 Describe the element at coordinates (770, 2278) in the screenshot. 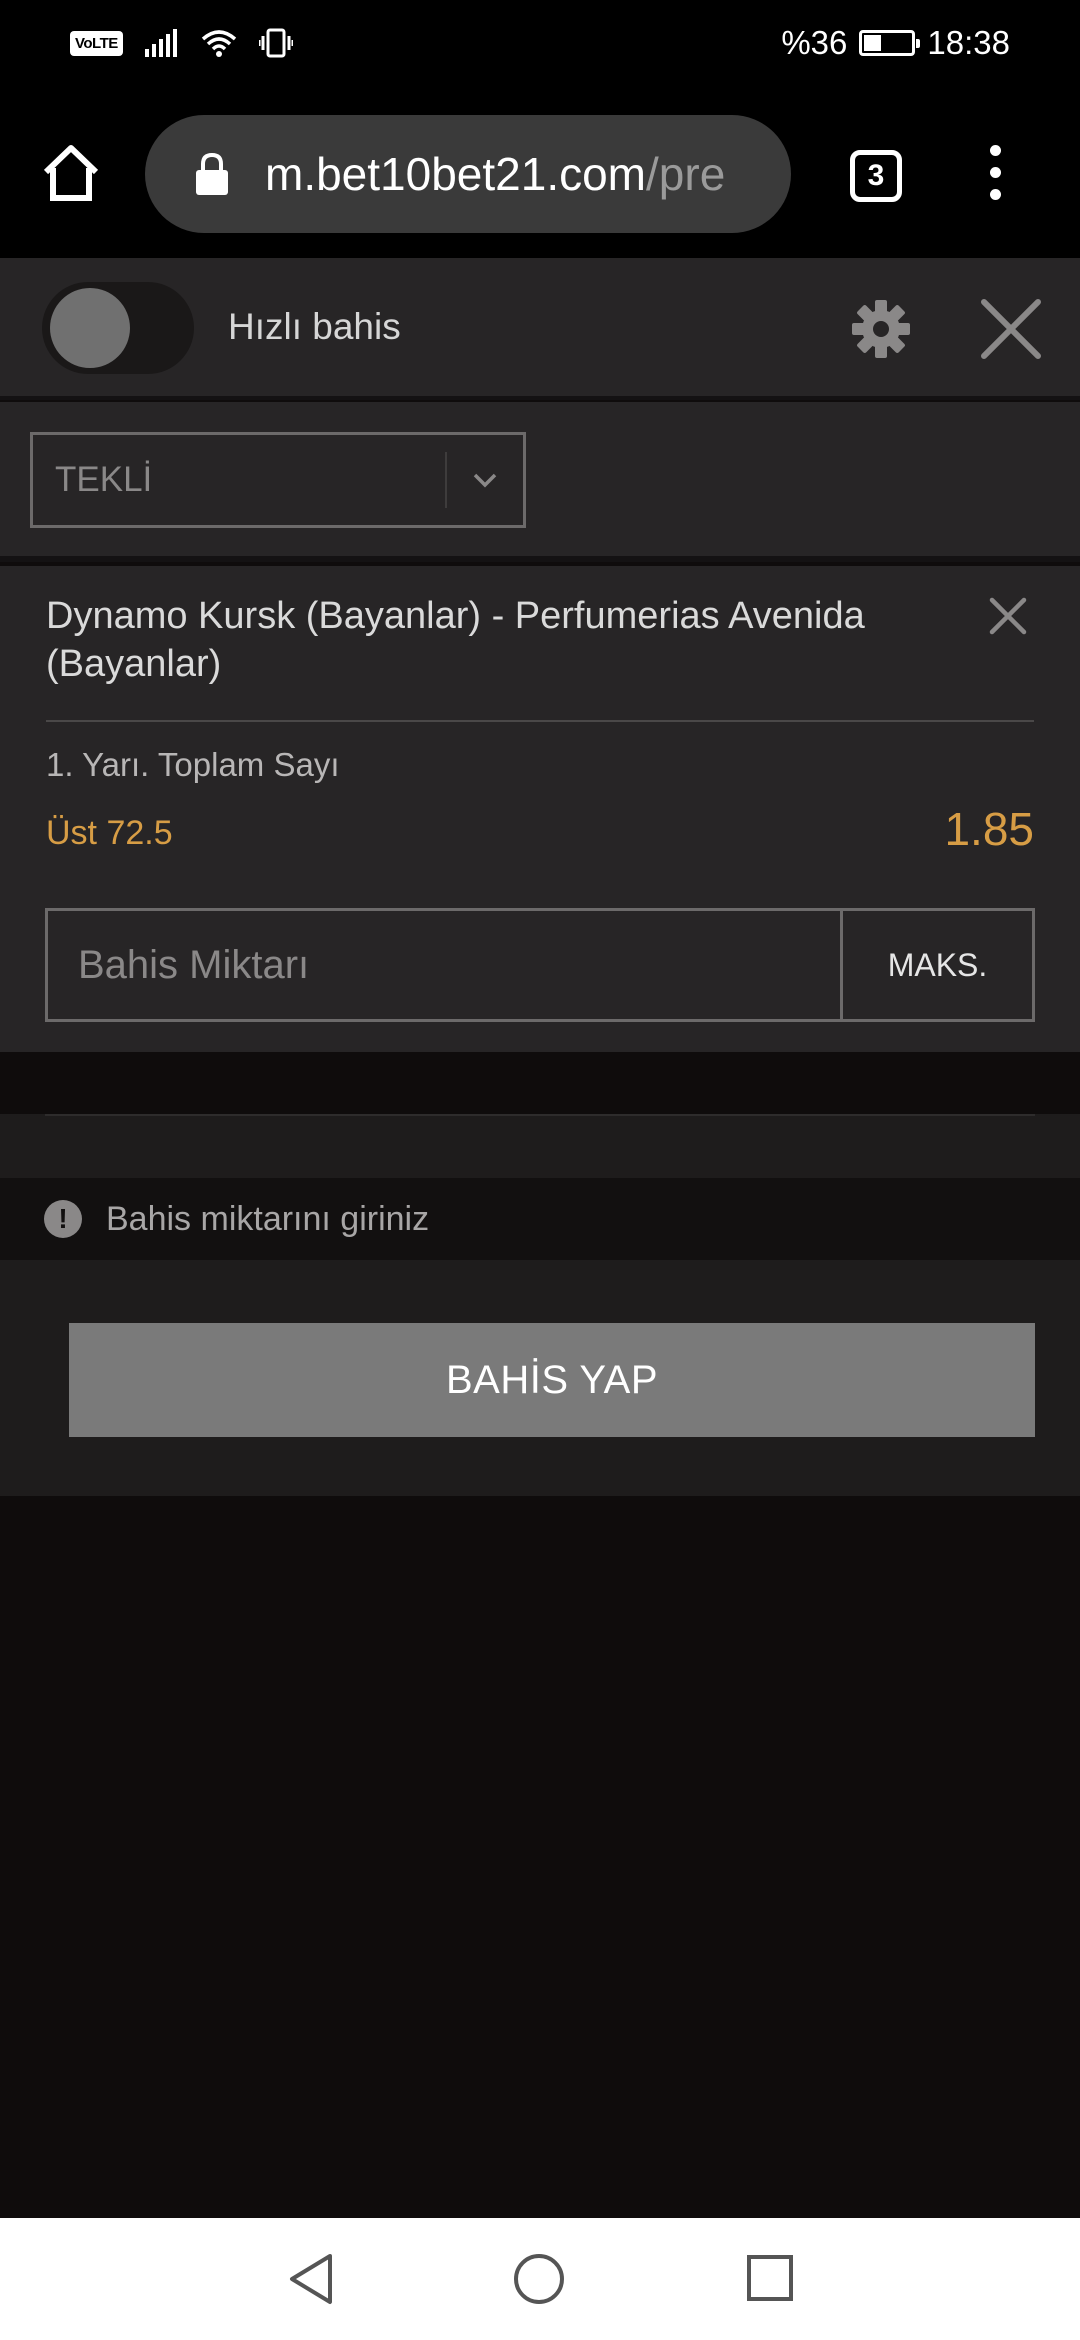

I see `recent-apps-icon` at that location.